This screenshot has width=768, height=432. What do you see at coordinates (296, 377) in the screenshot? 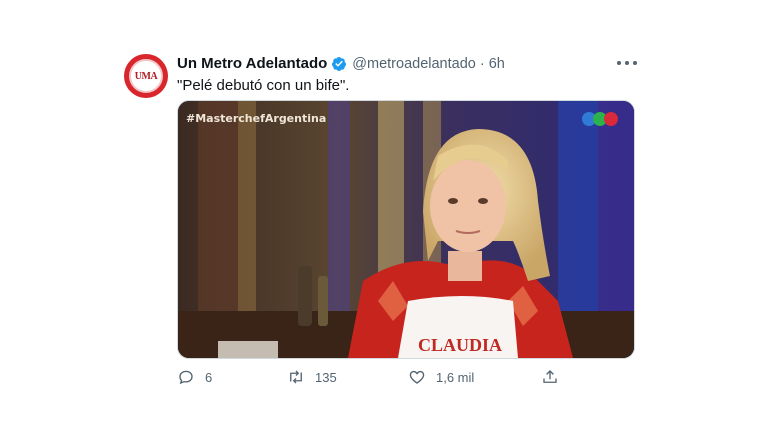
I see `retweet-icon` at bounding box center [296, 377].